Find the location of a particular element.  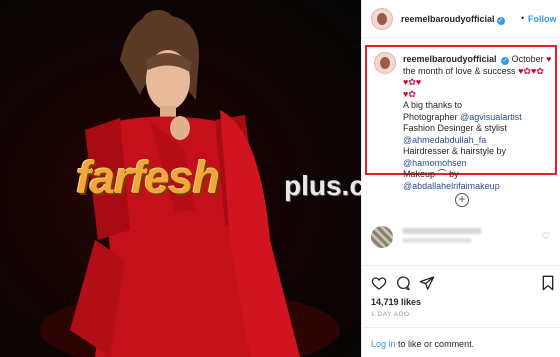

post-actions is located at coordinates (461, 284).